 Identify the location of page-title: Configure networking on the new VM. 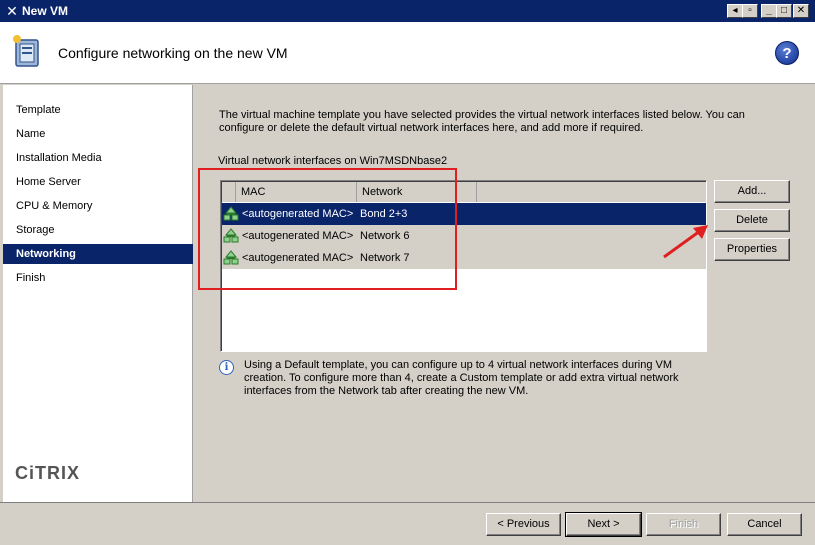
(173, 53).